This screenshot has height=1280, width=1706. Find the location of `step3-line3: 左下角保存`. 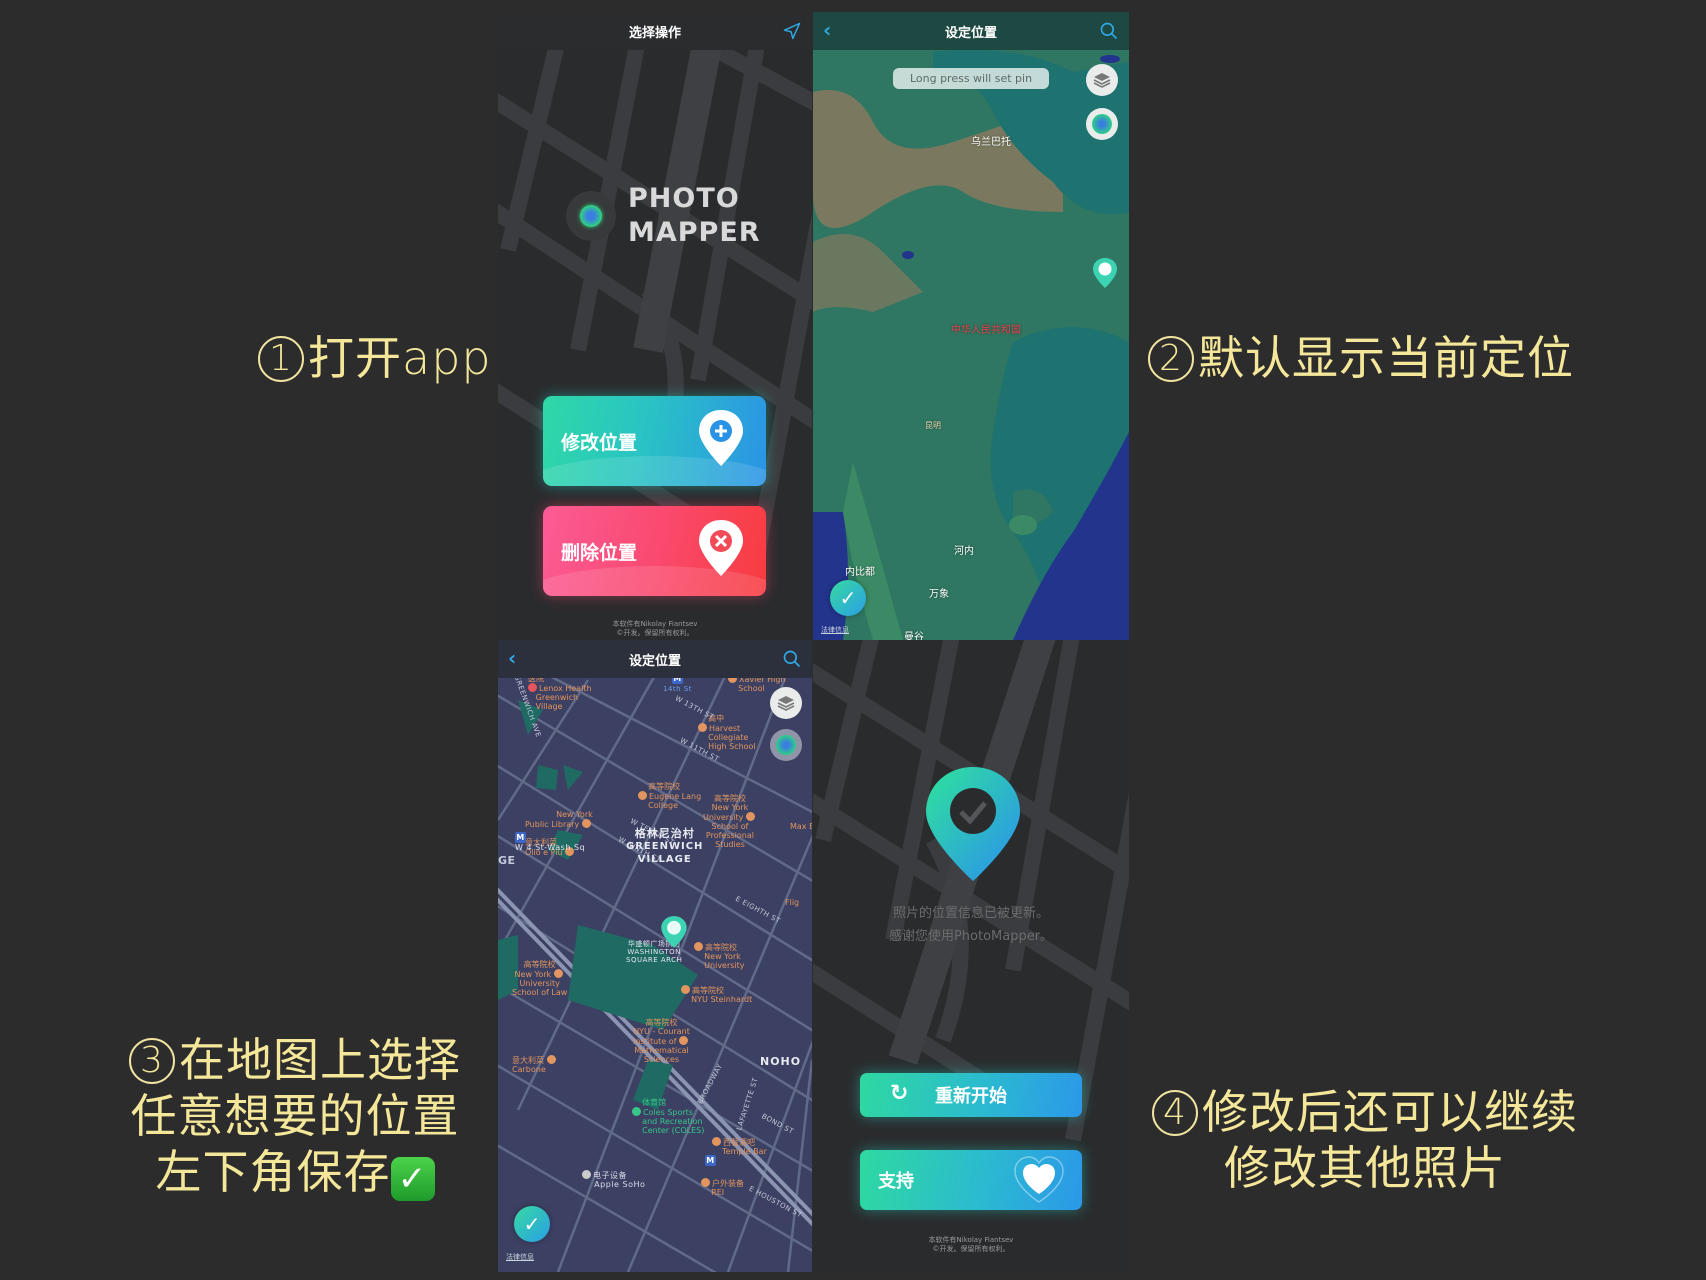

step3-line3: 左下角保存 is located at coordinates (273, 1172).